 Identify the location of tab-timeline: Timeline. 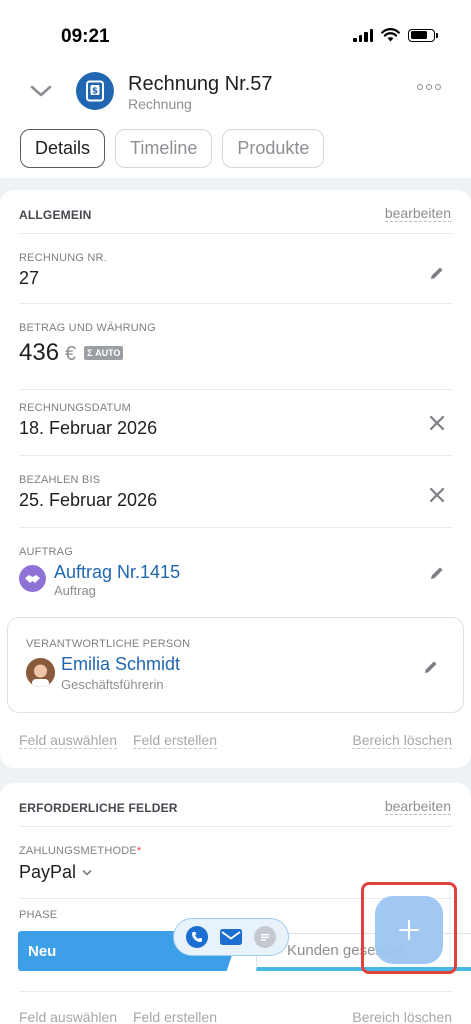
(164, 148).